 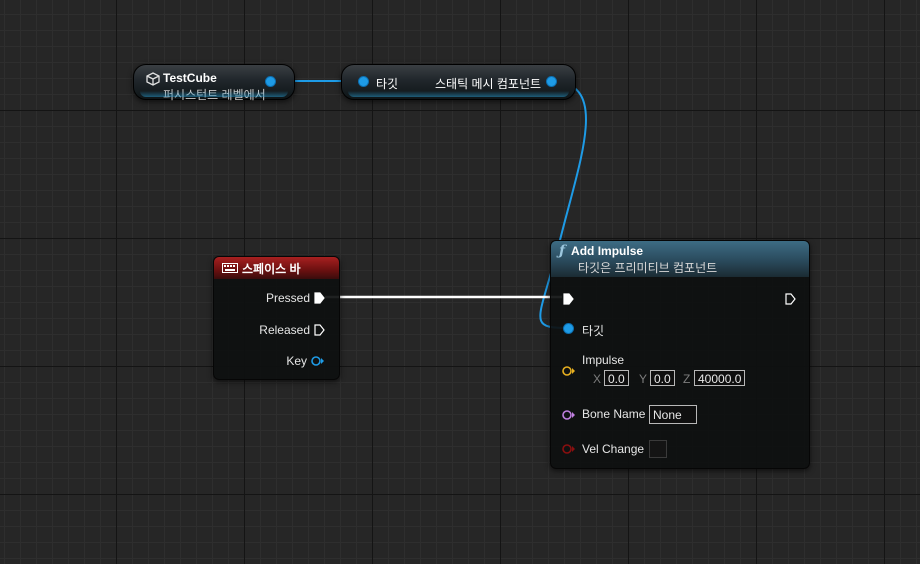 What do you see at coordinates (597, 379) in the screenshot?
I see `x-axis-label: X` at bounding box center [597, 379].